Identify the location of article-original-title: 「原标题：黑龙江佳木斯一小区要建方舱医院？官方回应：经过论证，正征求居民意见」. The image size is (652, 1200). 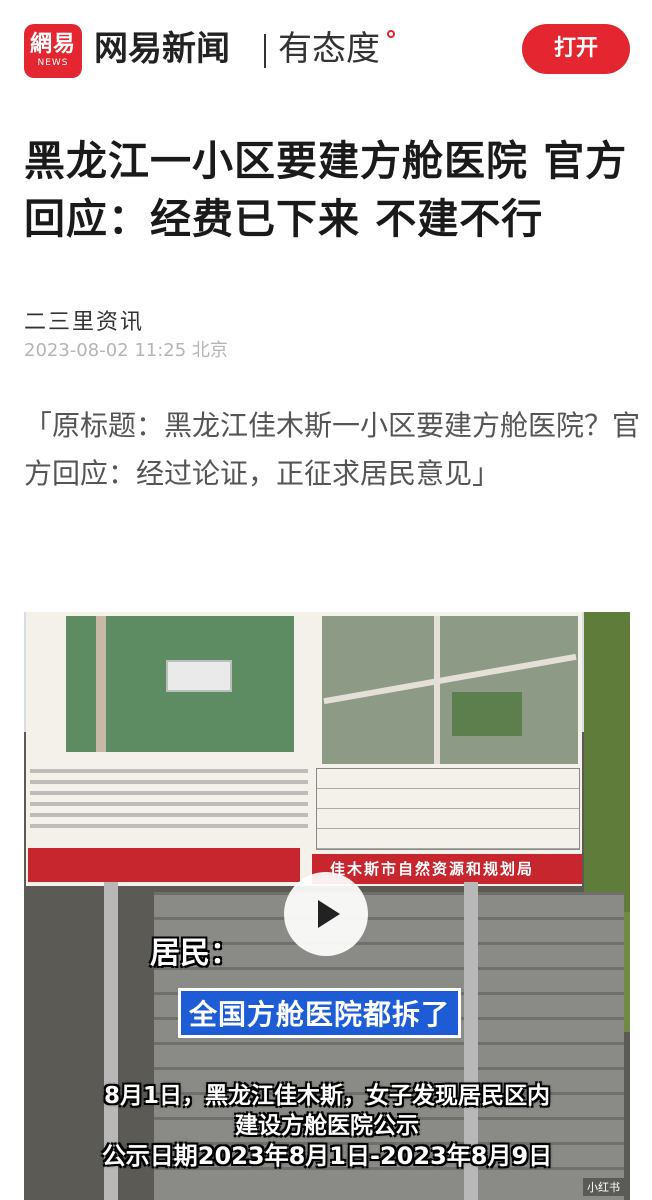
(332, 449).